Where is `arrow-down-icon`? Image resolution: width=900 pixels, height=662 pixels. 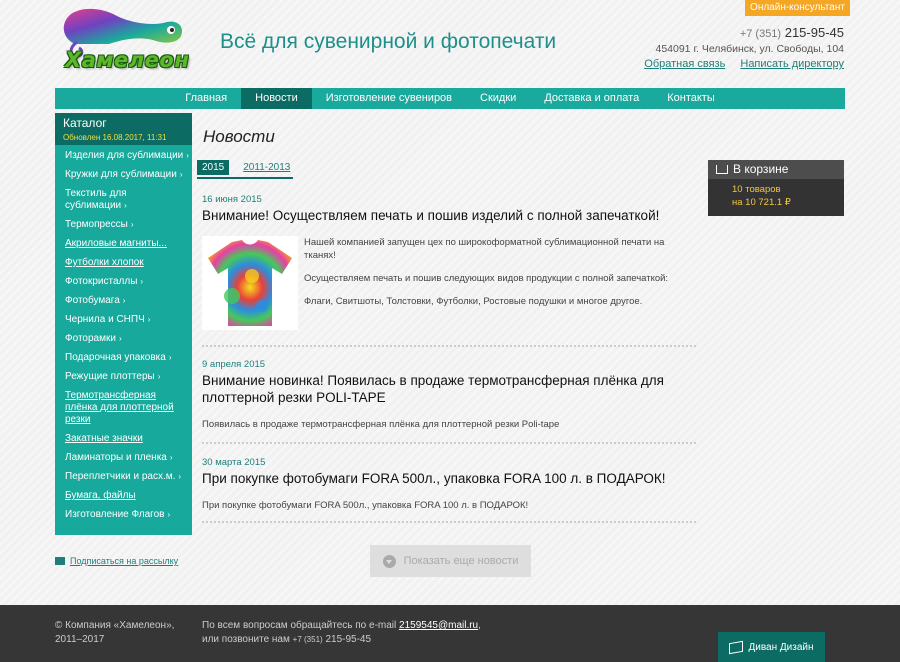
arrow-down-icon is located at coordinates (389, 561).